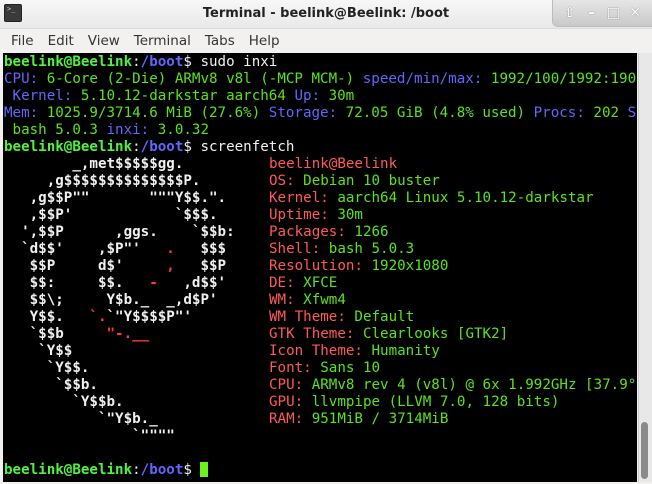 The width and height of the screenshot is (652, 484). What do you see at coordinates (307, 317) in the screenshot?
I see `info-label: WM Theme:` at bounding box center [307, 317].